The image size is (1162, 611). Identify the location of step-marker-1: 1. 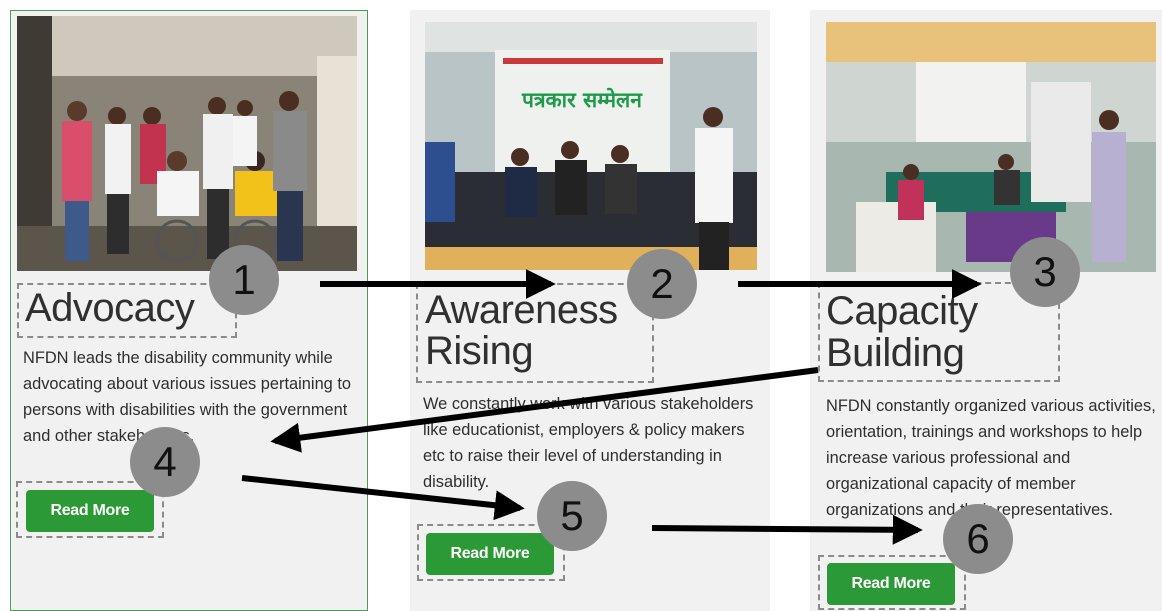
(244, 280).